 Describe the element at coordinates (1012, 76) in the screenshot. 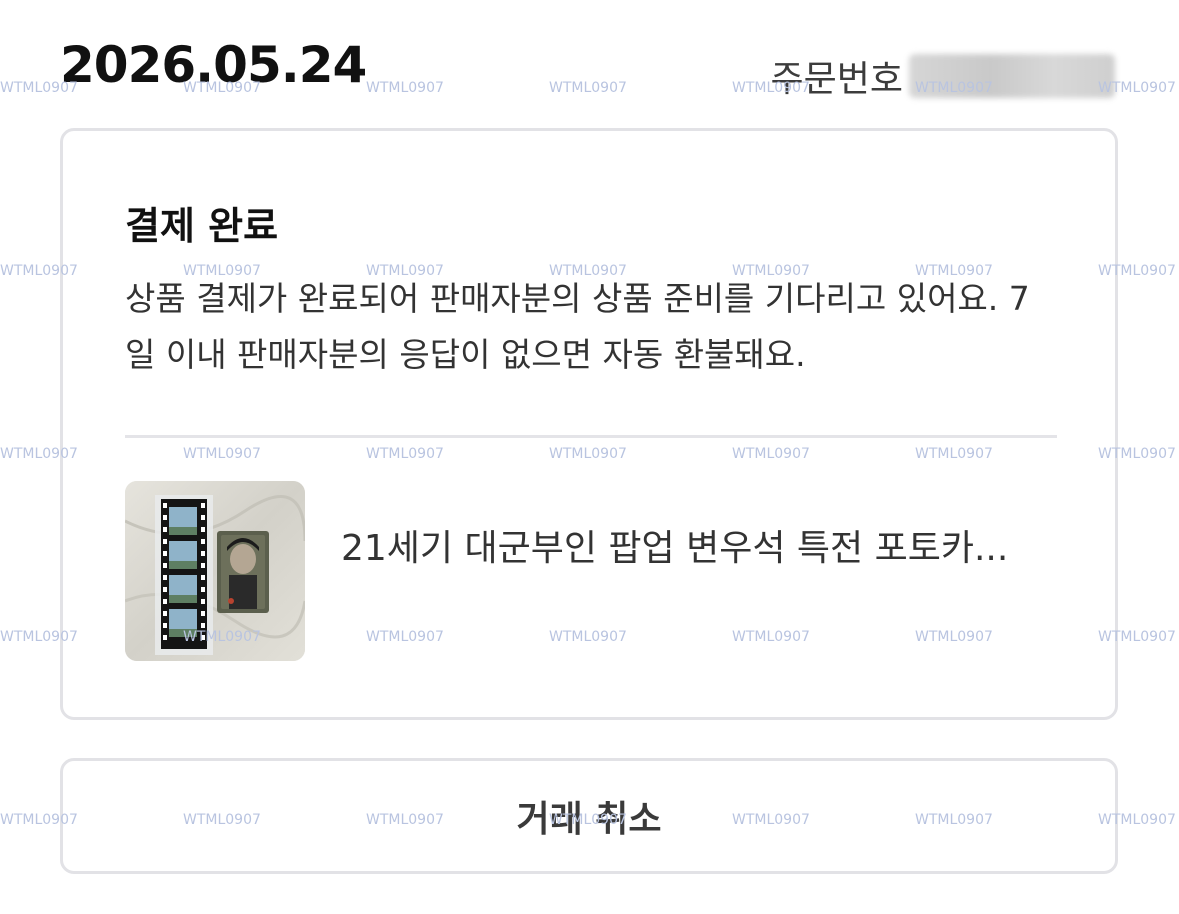

I see `order-number-value-redacted` at that location.